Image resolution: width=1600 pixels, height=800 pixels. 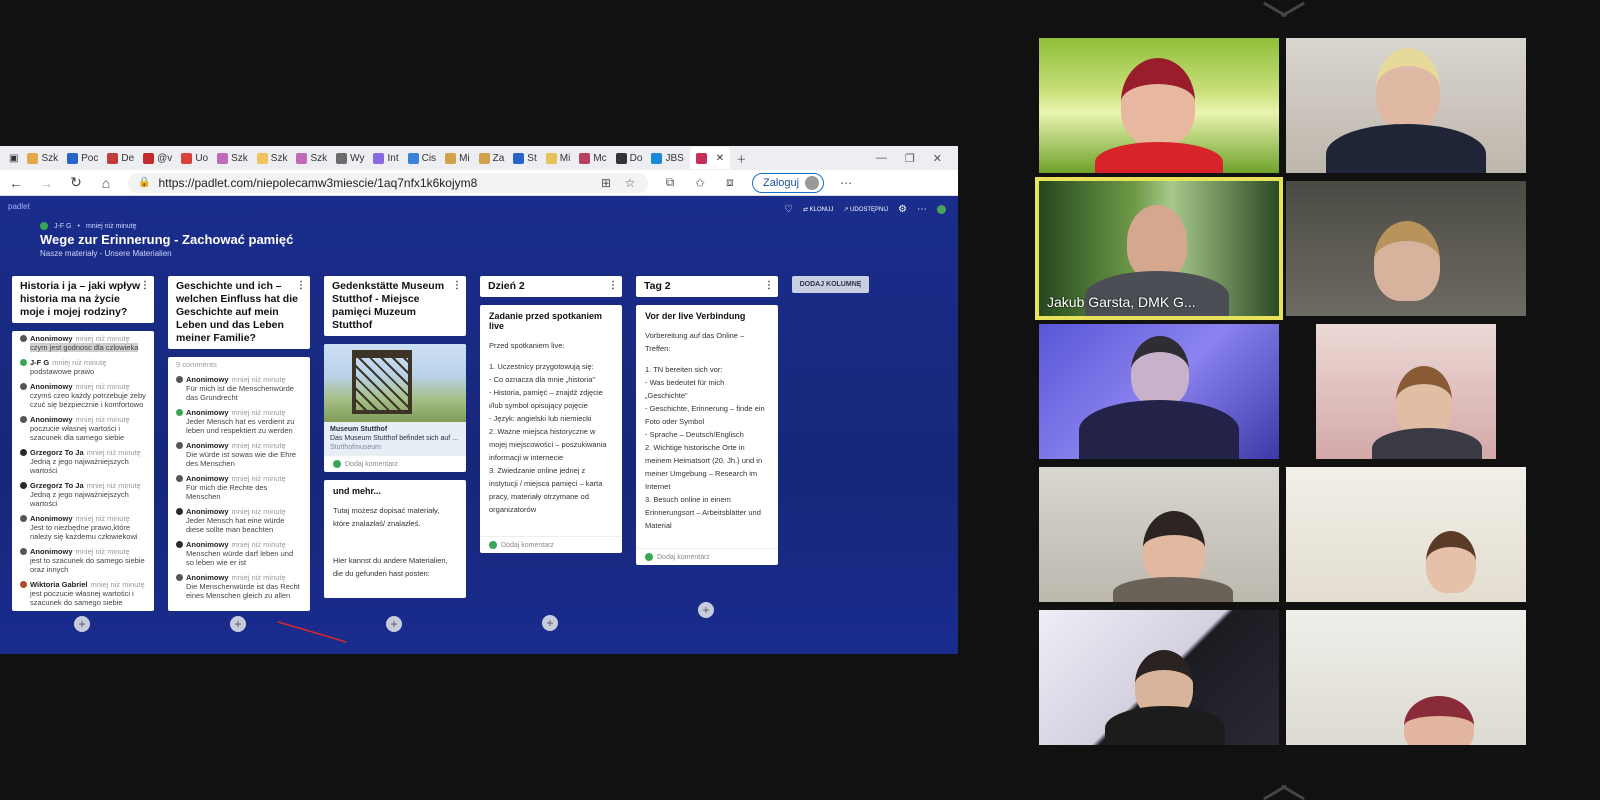 I want to click on close-window-icon: ✕, so click(x=937, y=158).